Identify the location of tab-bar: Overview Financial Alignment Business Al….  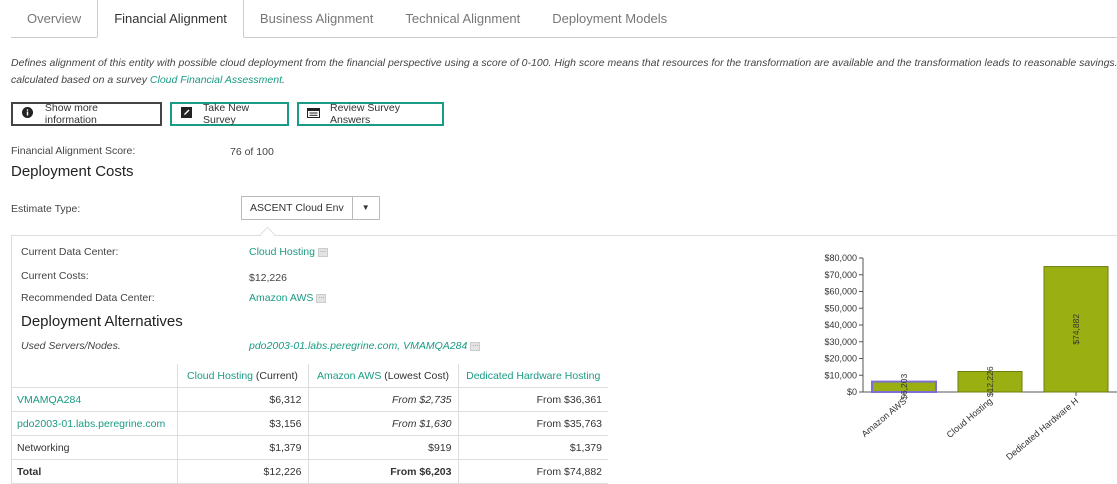
(564, 19).